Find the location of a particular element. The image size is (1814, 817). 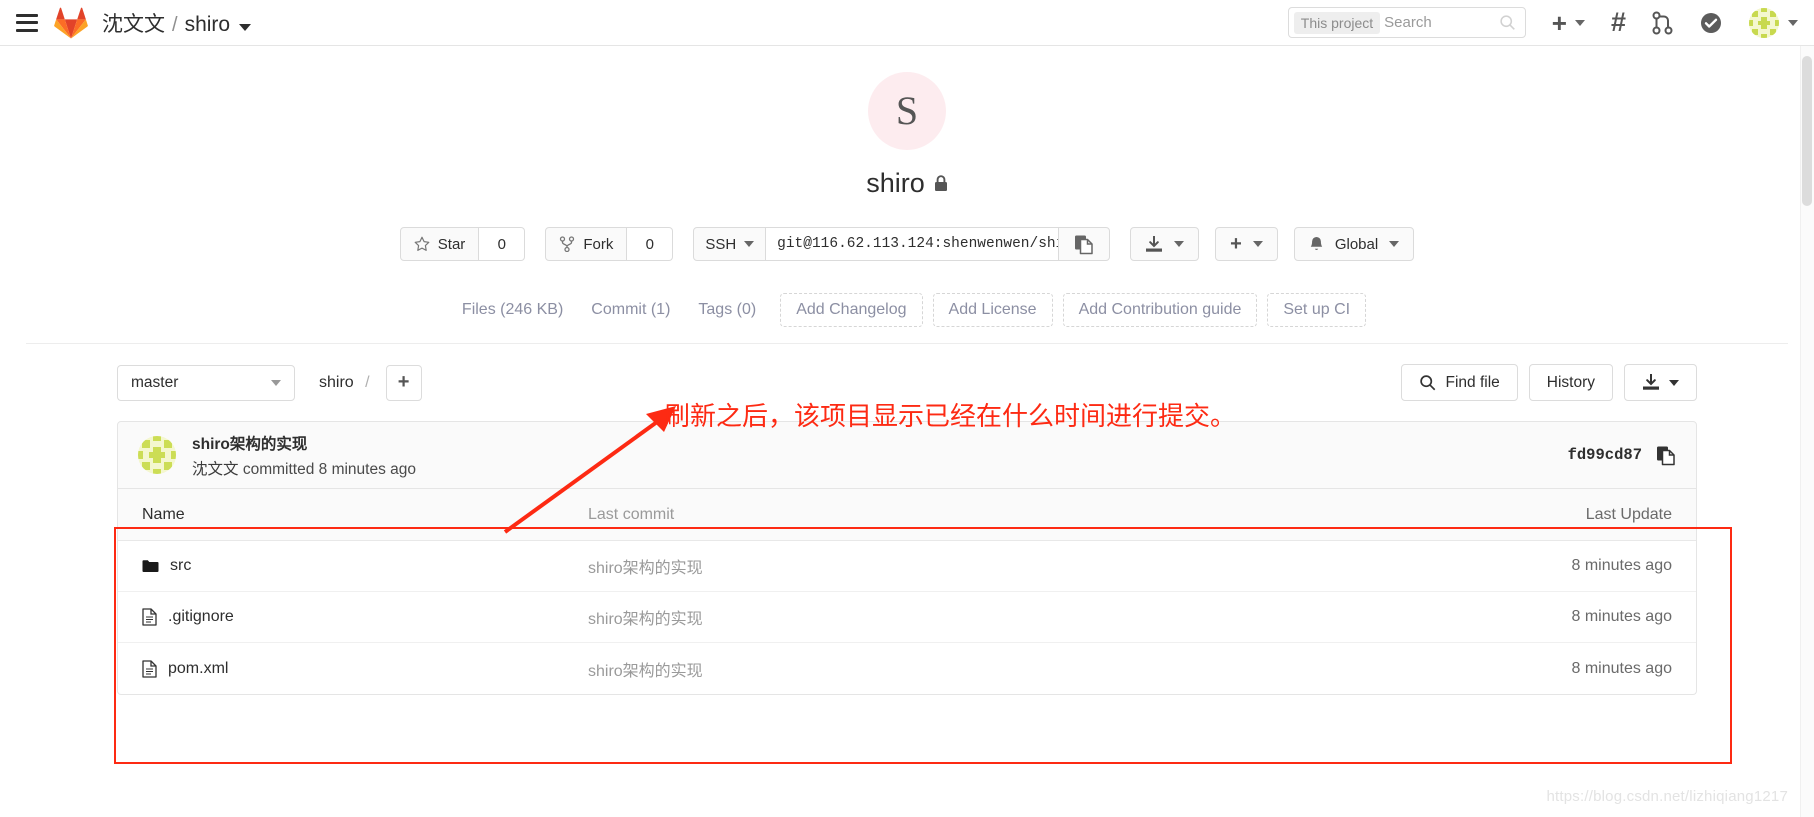

issues-hash-icon: # is located at coordinates (1618, 22).